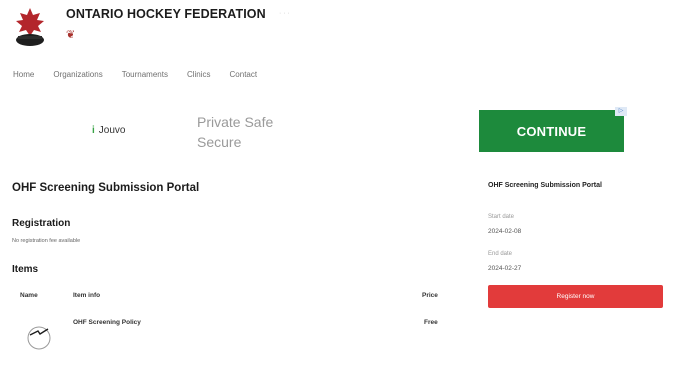  I want to click on ad-tagline: Private Safe Secure, so click(235, 132).